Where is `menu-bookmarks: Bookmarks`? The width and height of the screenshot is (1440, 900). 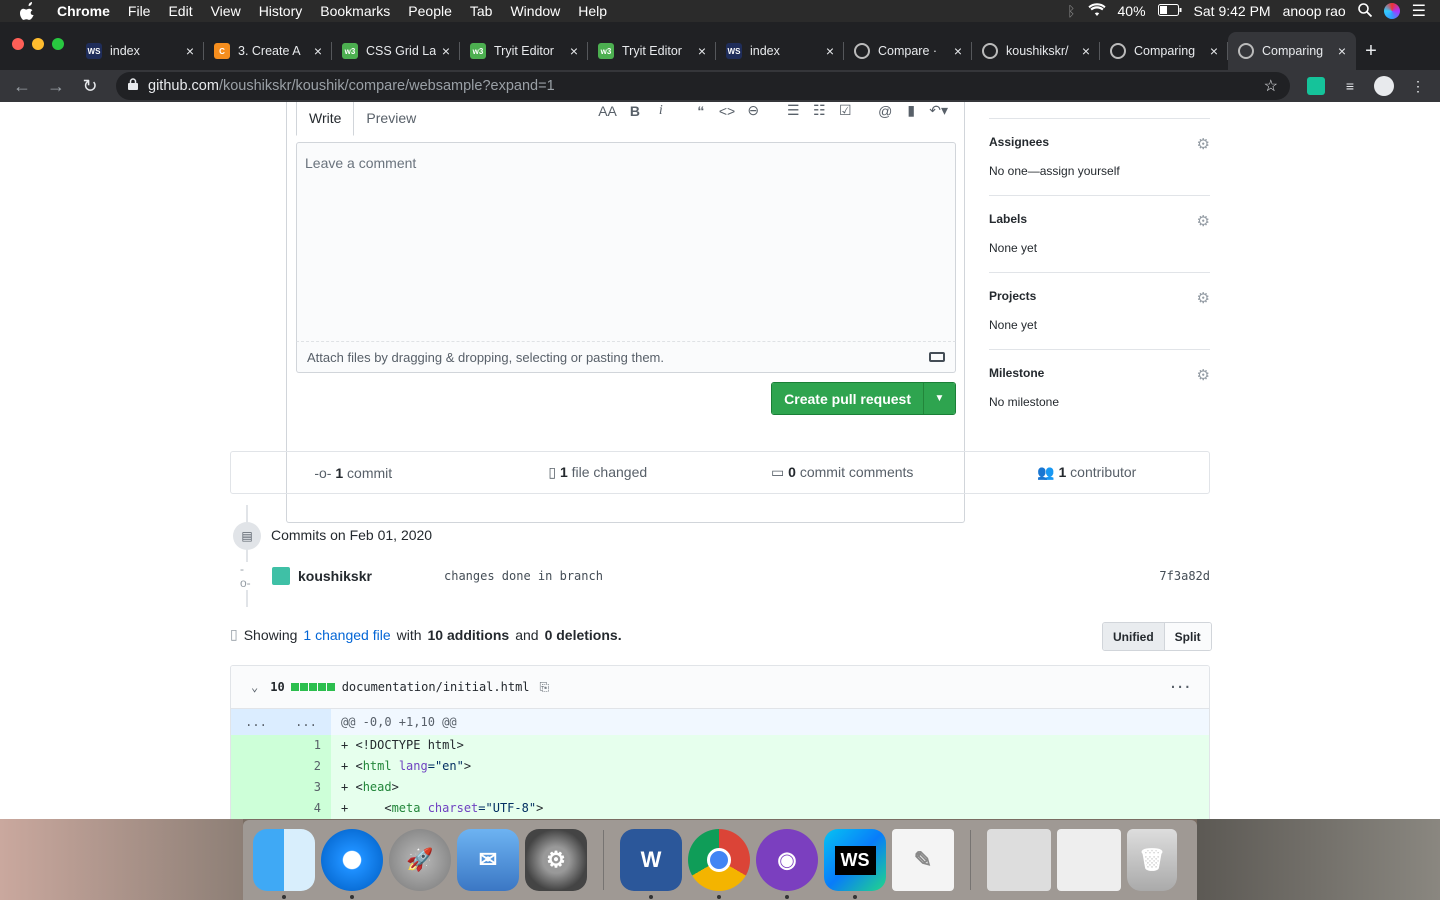
menu-bookmarks: Bookmarks is located at coordinates (355, 11).